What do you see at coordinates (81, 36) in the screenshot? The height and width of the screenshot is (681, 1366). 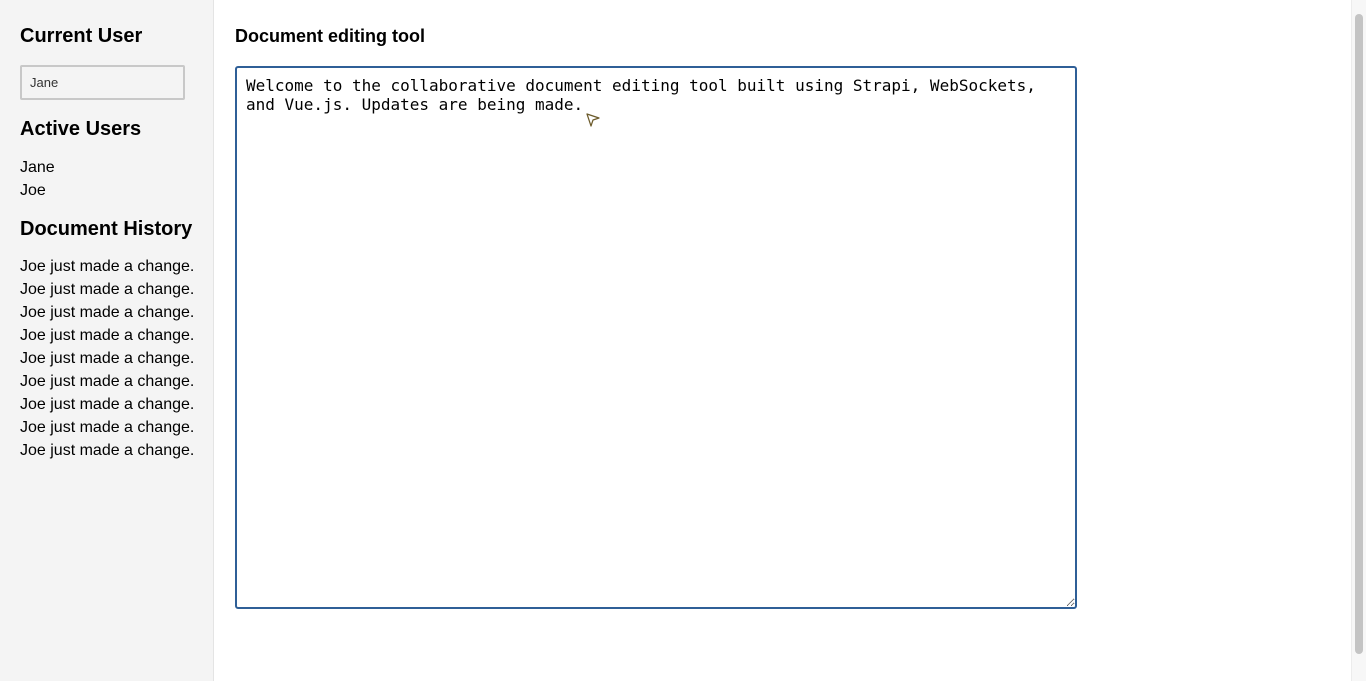 I see `current-user-heading: Current User` at bounding box center [81, 36].